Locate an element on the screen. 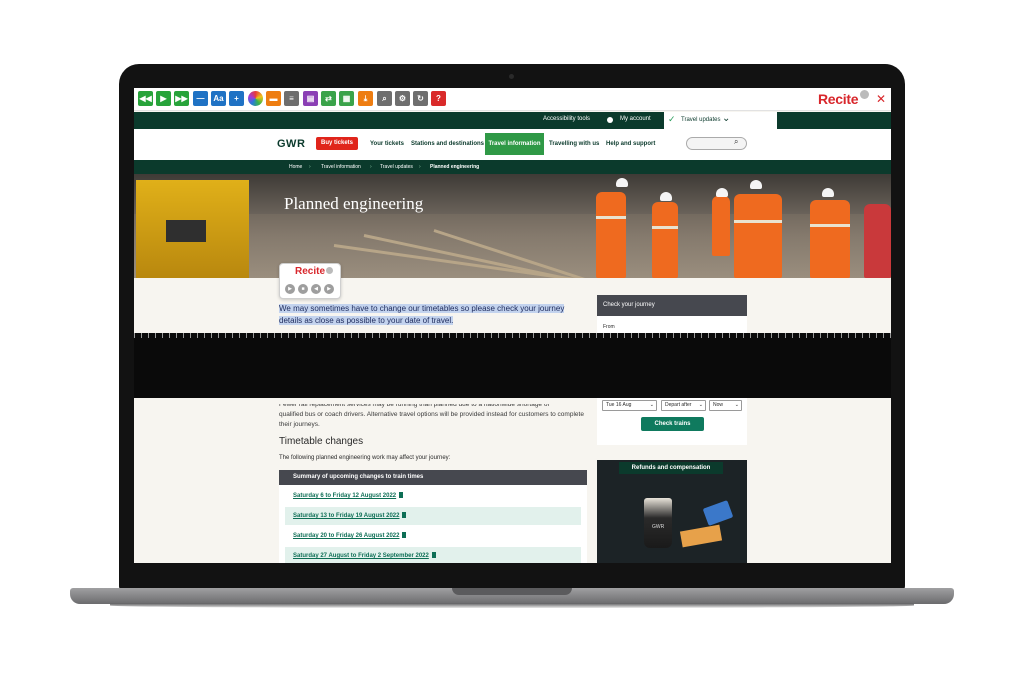  rail-track is located at coordinates (557, 253).